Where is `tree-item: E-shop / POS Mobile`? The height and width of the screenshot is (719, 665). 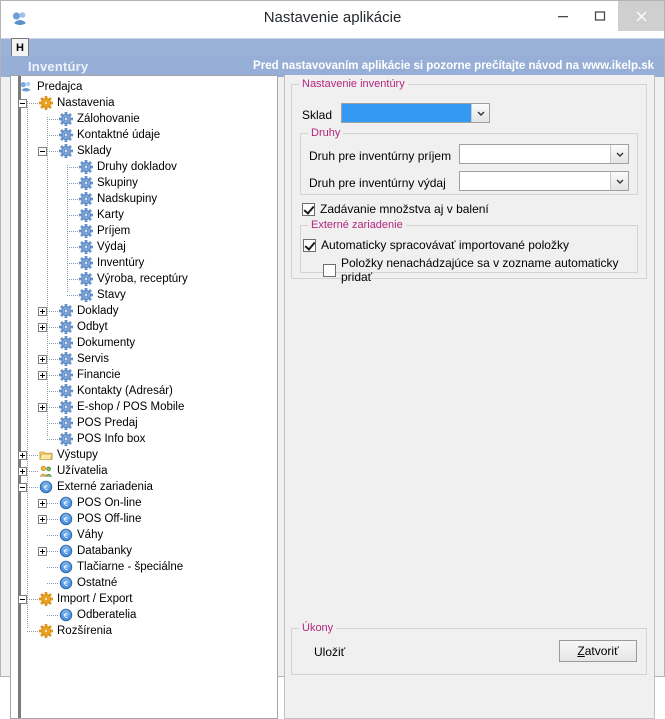
tree-item: E-shop / POS Mobile is located at coordinates (144, 407).